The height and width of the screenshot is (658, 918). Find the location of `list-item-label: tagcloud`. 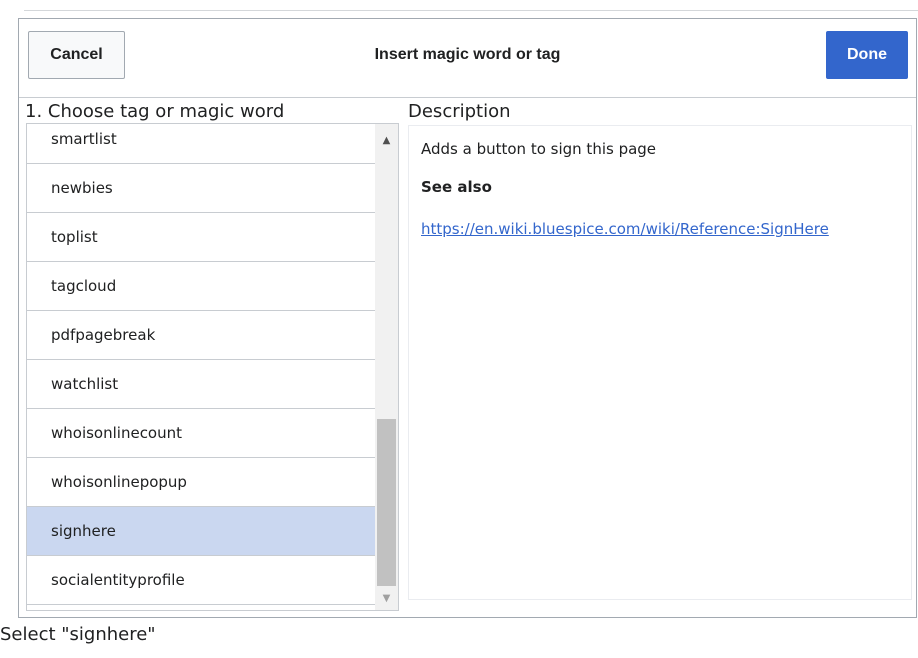

list-item-label: tagcloud is located at coordinates (84, 286).